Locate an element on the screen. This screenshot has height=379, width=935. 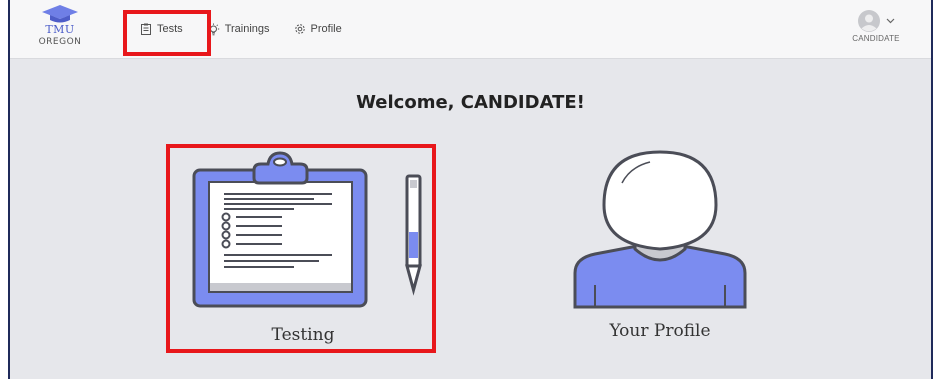
nav-trainings-label: Trainings is located at coordinates (247, 29).